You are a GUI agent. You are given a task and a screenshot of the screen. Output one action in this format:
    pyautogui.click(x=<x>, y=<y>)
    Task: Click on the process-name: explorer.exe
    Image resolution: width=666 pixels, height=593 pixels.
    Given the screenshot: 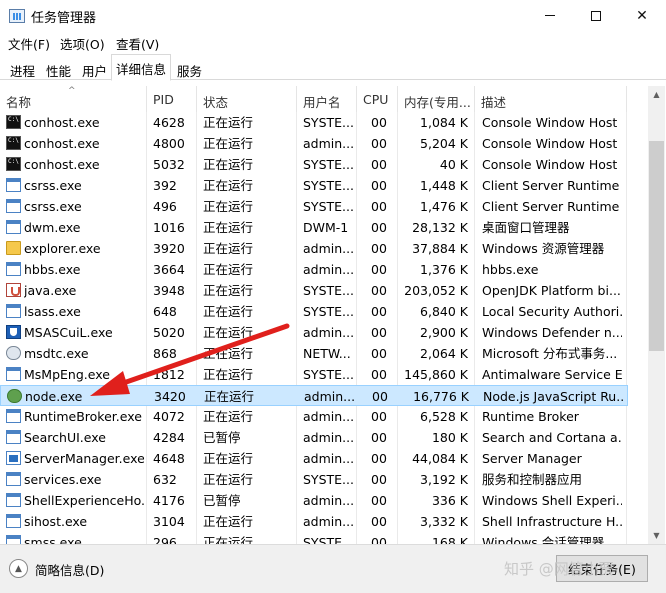 What is the action you would take?
    pyautogui.click(x=62, y=248)
    